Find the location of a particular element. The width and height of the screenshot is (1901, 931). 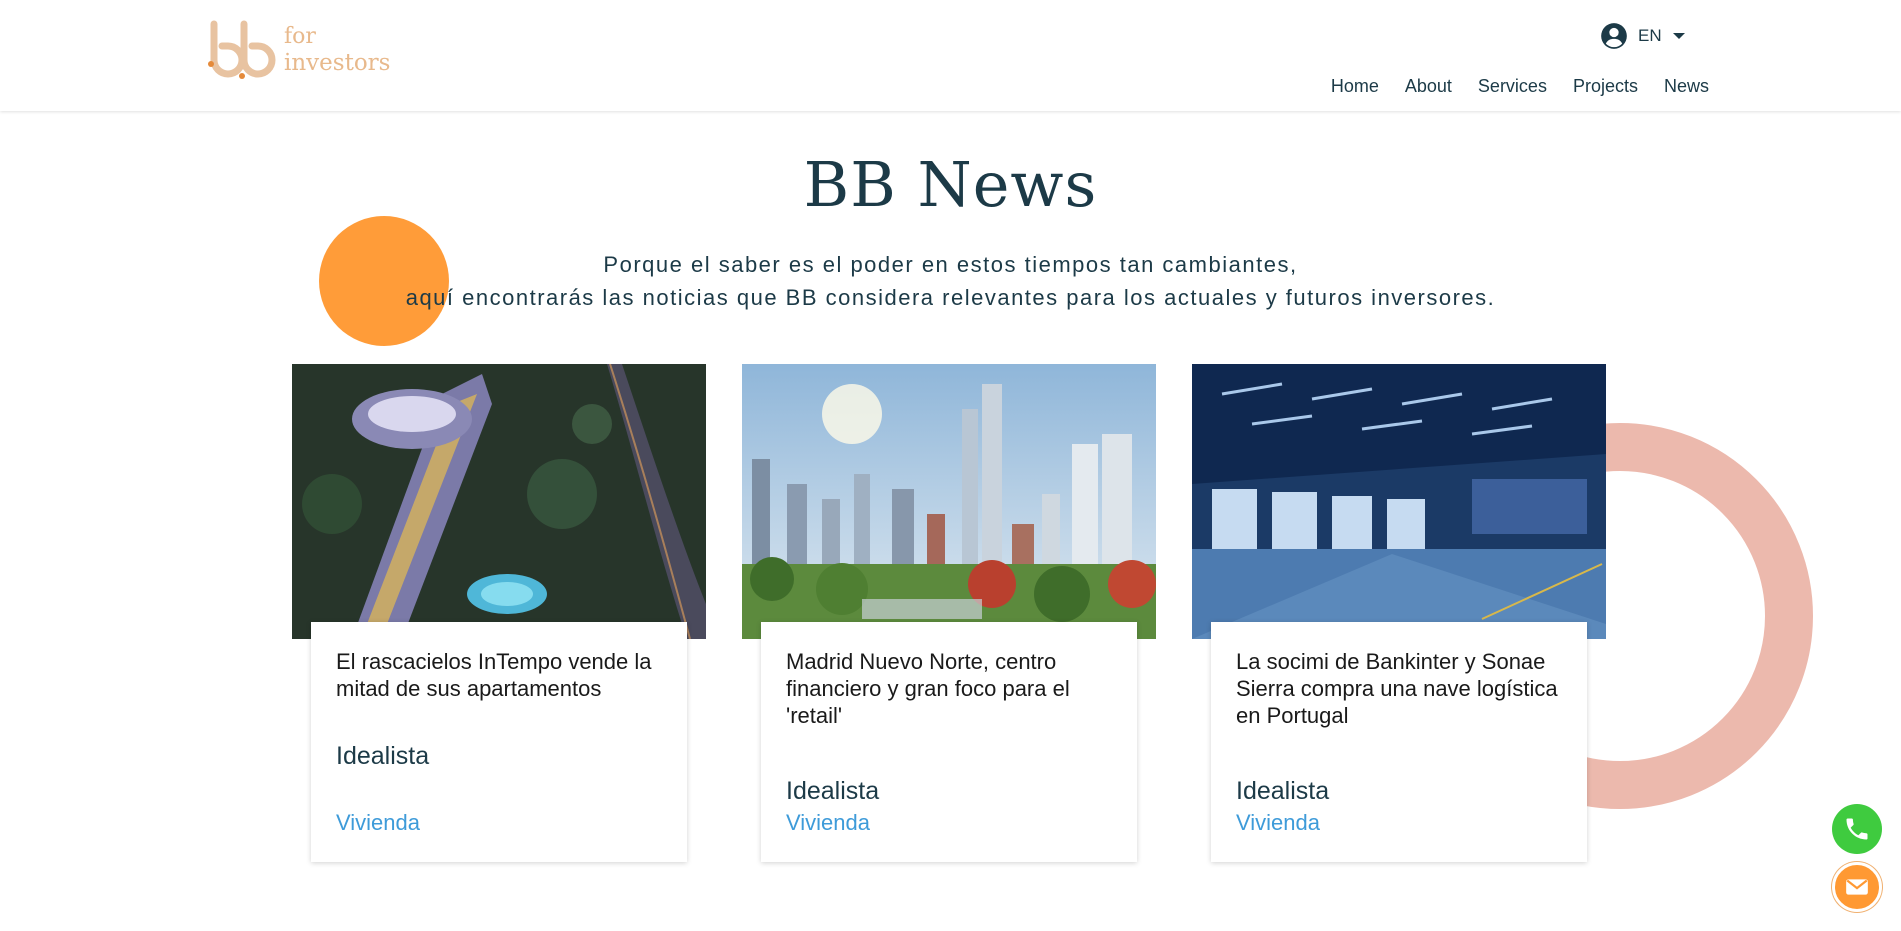

news-image-warehouse is located at coordinates (1399, 501).